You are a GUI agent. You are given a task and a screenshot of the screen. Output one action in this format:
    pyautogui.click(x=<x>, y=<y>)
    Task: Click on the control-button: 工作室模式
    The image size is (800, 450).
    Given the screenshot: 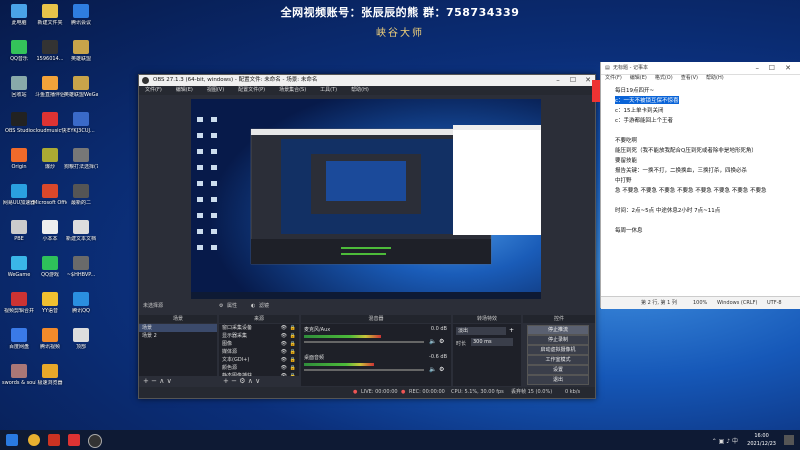 What is the action you would take?
    pyautogui.click(x=558, y=360)
    